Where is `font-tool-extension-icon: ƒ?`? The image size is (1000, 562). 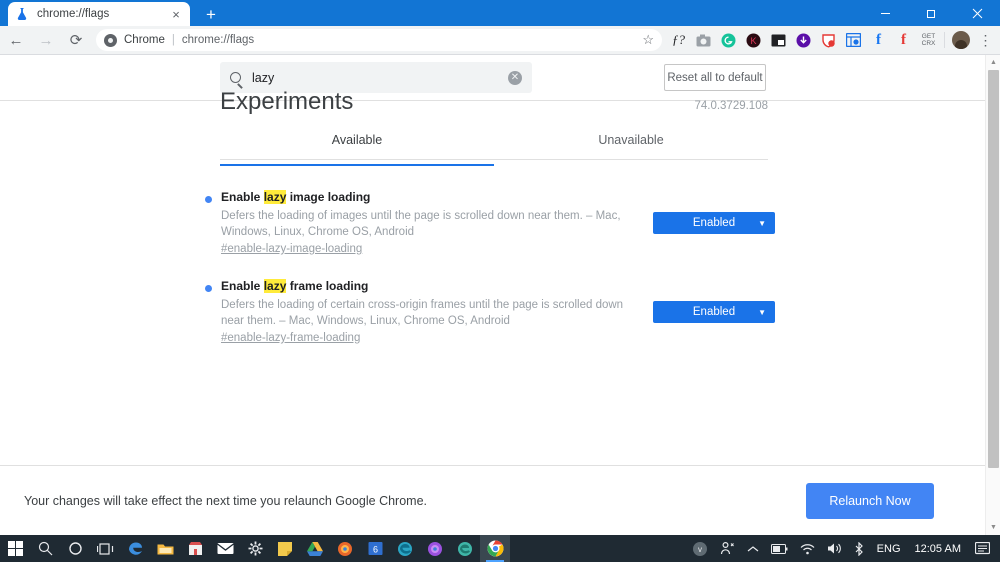
font-tool-extension-icon: ƒ? is located at coordinates (678, 40).